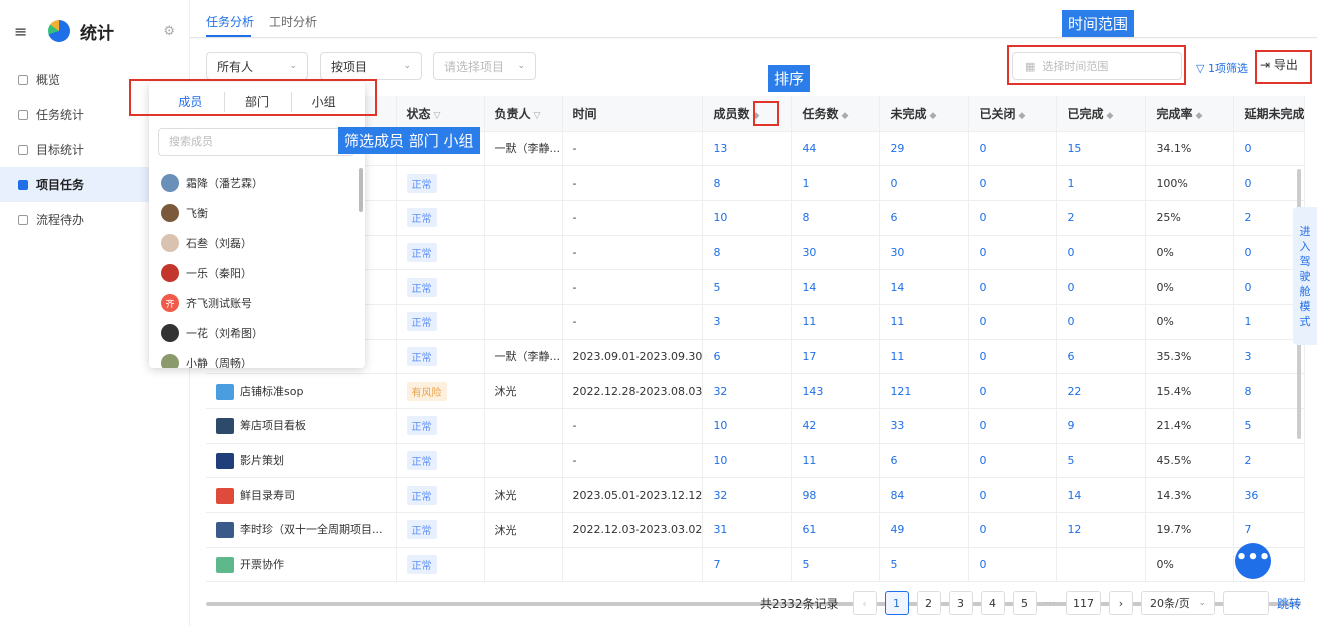 Image resolution: width=1317 pixels, height=626 pixels. I want to click on done-cell: 15, so click(1101, 149).